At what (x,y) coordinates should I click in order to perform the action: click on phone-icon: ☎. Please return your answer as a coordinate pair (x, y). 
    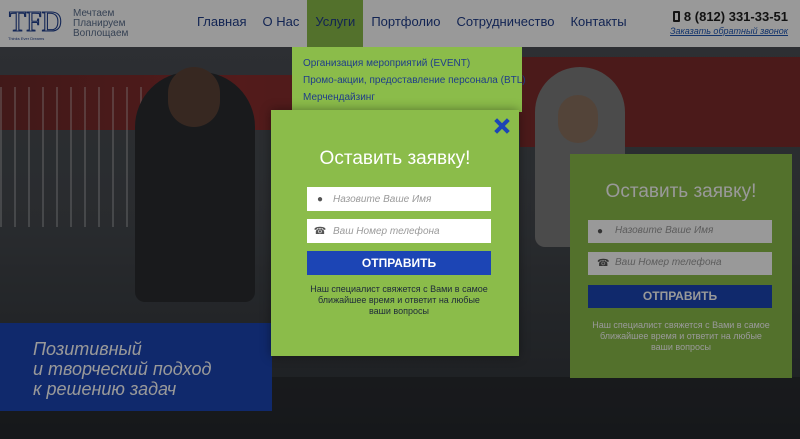
    Looking at the image, I should click on (320, 231).